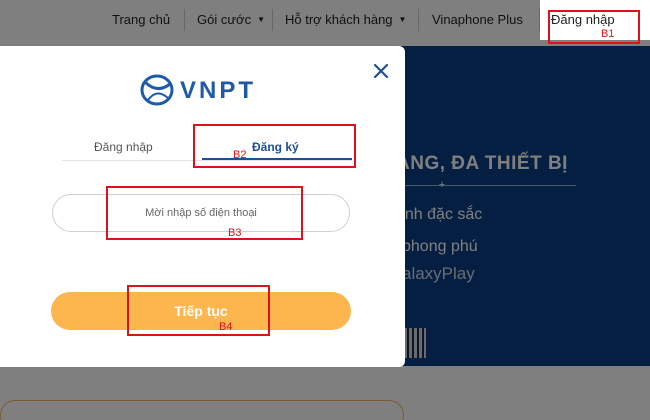 The height and width of the screenshot is (420, 650). Describe the element at coordinates (123, 147) in the screenshot. I see `tab-login: Đăng nhập` at that location.